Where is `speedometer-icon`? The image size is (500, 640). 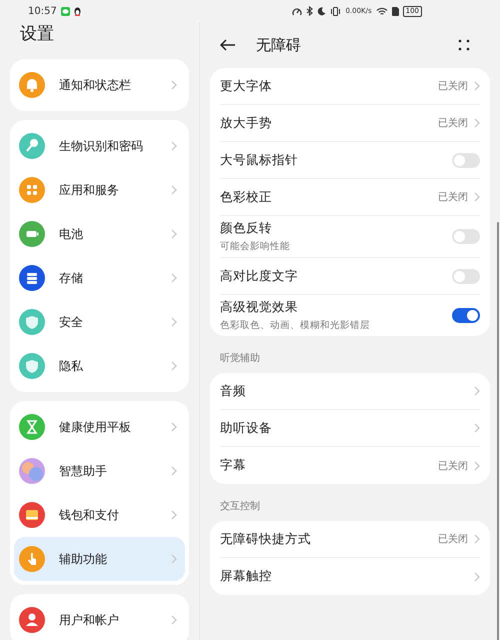
speedometer-icon is located at coordinates (297, 11).